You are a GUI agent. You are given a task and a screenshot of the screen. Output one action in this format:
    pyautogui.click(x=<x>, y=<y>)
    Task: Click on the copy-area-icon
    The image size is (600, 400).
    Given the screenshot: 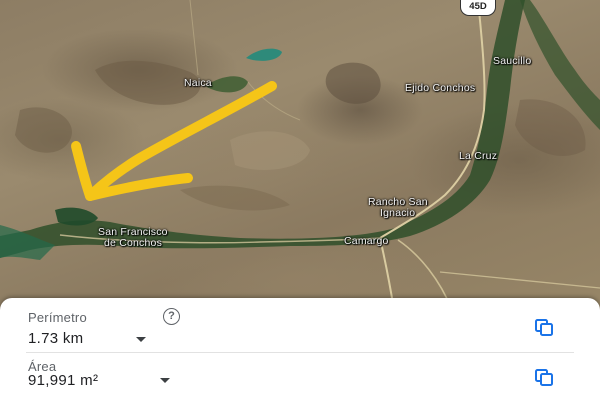 What is the action you would take?
    pyautogui.click(x=545, y=378)
    